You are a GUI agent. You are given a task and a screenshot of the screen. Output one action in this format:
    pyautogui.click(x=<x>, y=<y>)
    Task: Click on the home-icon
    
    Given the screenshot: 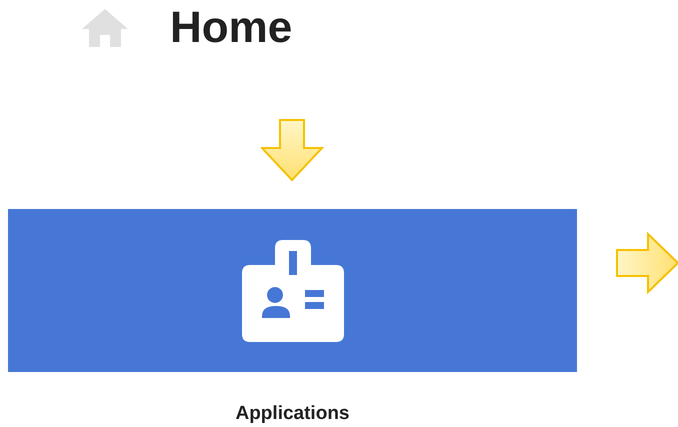 What is the action you would take?
    pyautogui.click(x=105, y=28)
    